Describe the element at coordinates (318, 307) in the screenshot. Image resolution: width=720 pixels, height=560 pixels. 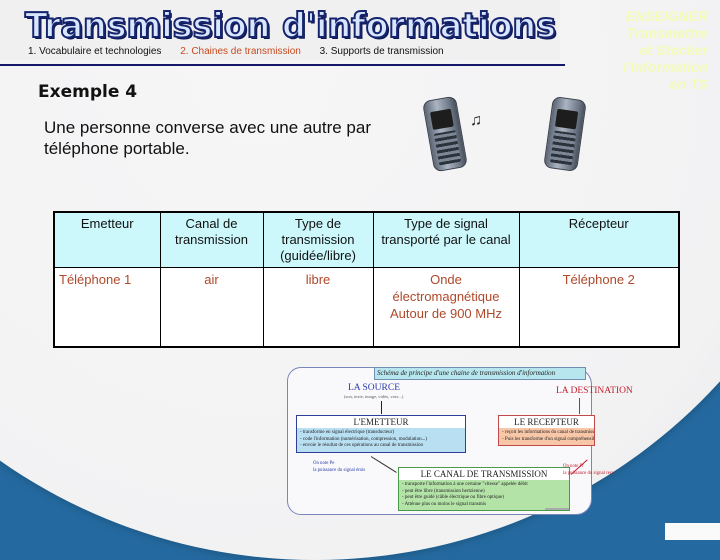
I see `cell-type-transmission: libre` at that location.